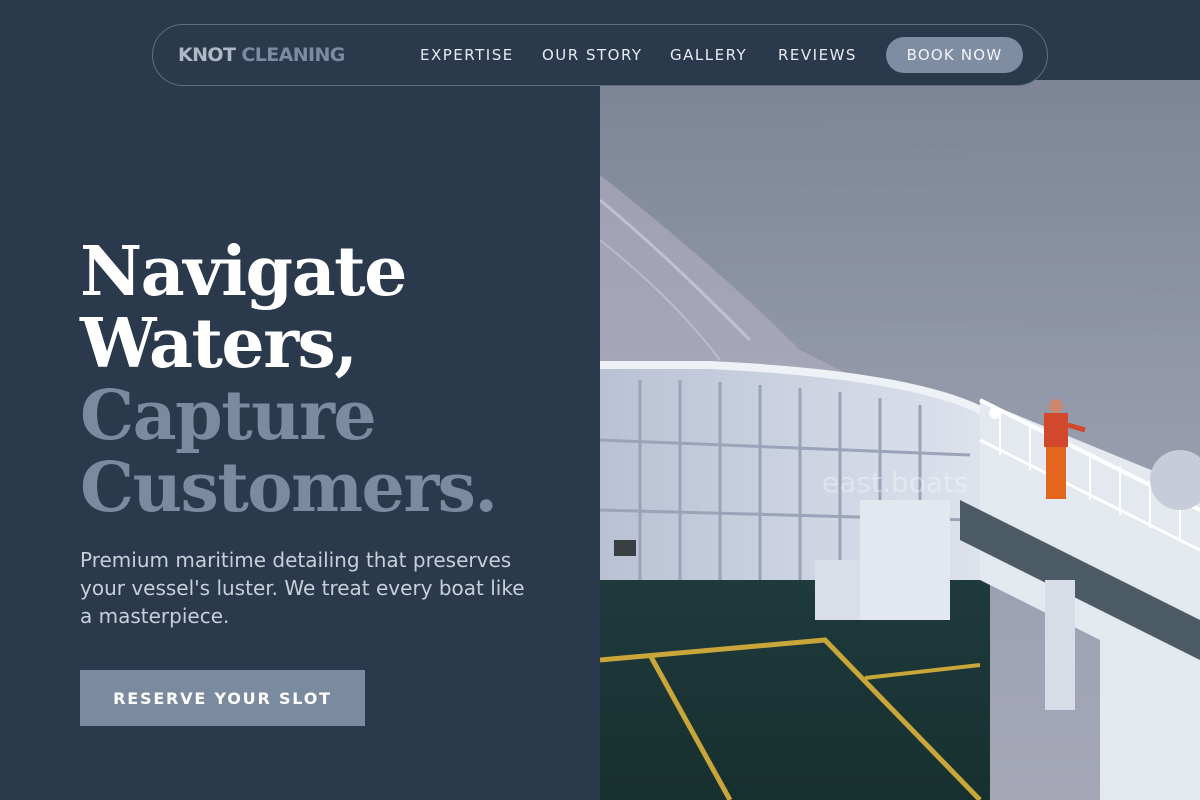  I want to click on hero-headline: Navigate Waters, Capture Customers., so click(289, 380).